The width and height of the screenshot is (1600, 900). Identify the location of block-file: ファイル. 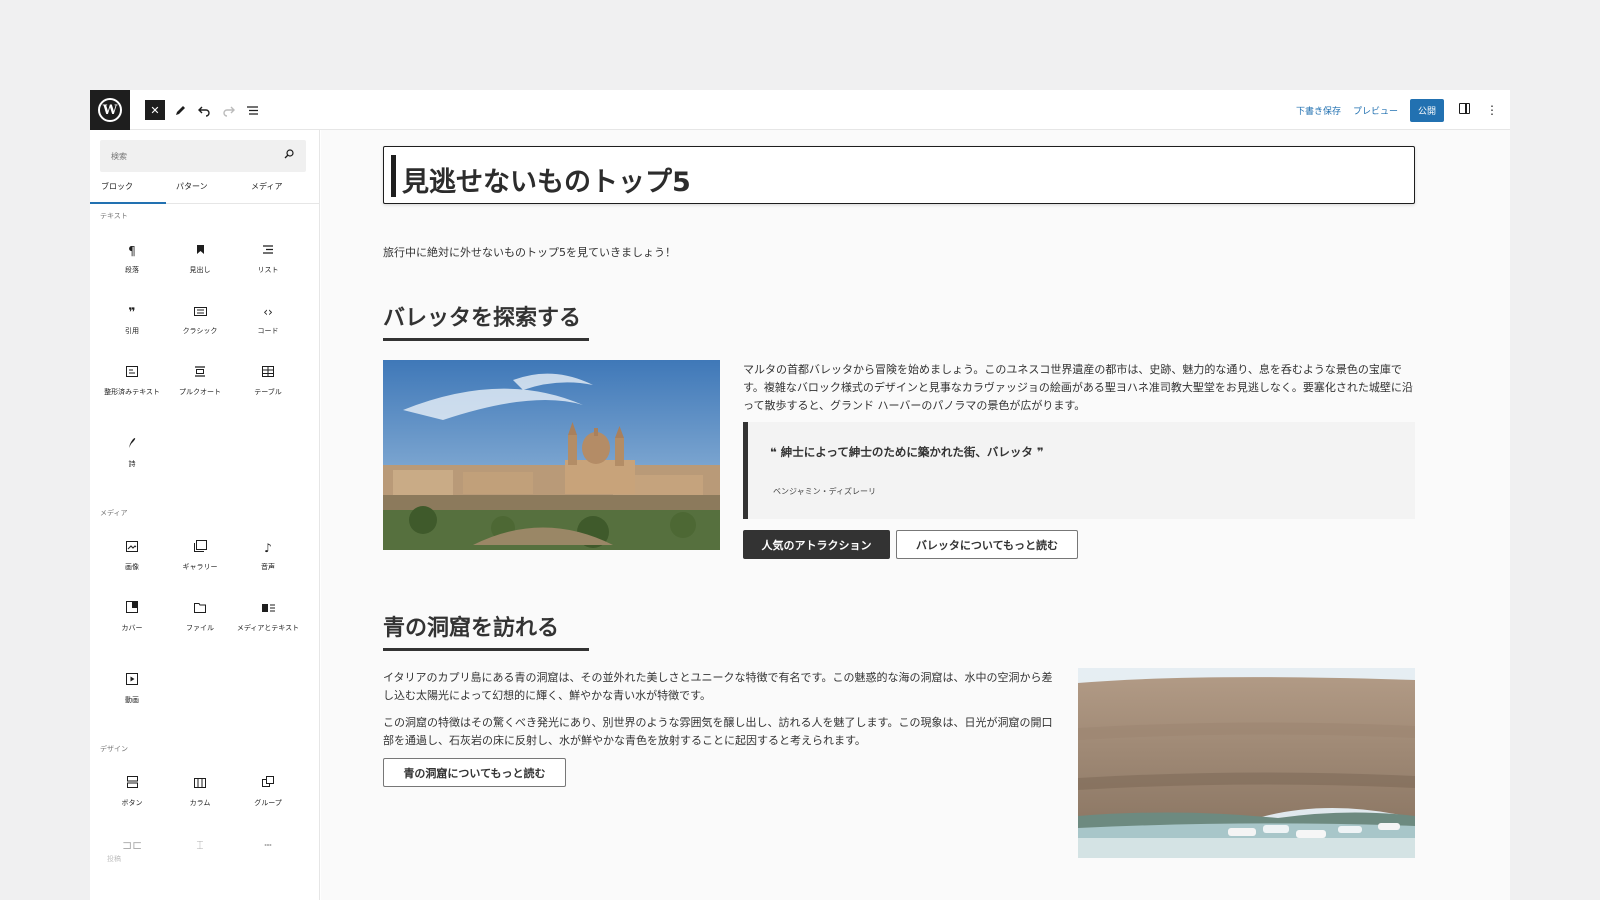
(200, 616).